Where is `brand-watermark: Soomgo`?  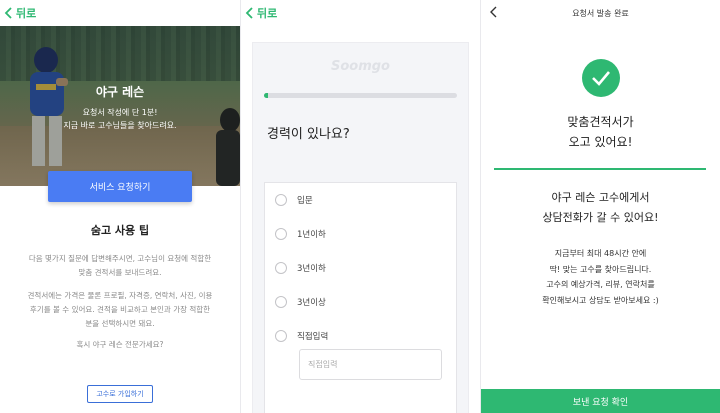
brand-watermark: Soomgo is located at coordinates (360, 66).